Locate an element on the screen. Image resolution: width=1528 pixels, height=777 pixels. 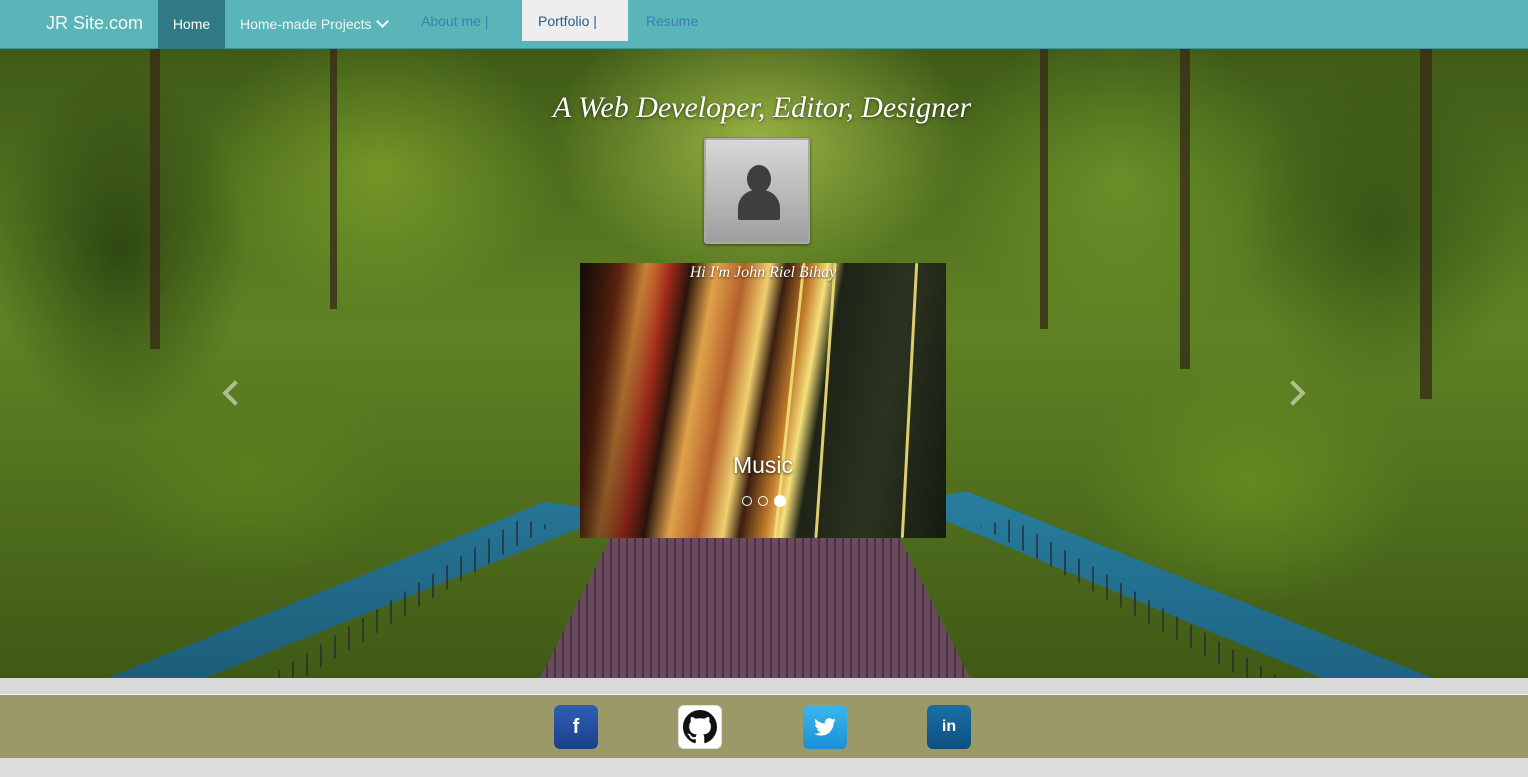
tree-trunk is located at coordinates (333, 179).